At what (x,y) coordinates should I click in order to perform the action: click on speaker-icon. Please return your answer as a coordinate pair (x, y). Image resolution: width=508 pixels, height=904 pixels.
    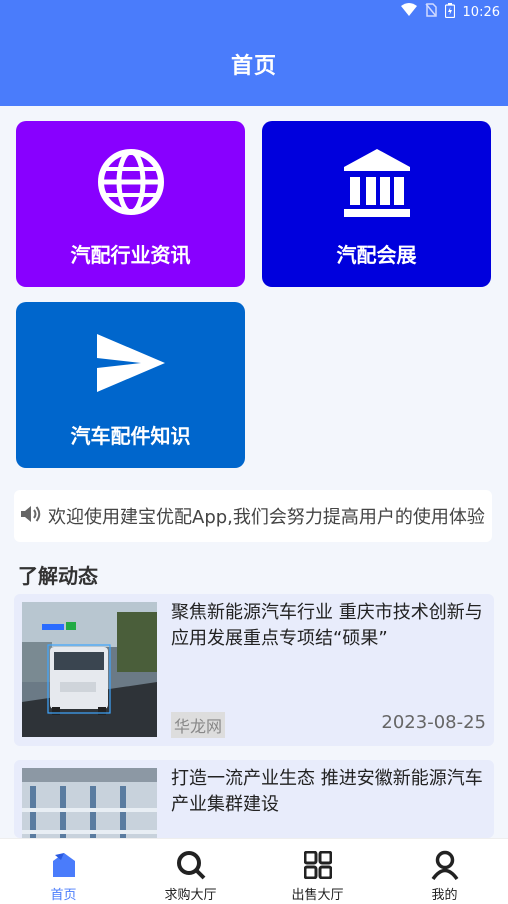
    Looking at the image, I should click on (31, 516).